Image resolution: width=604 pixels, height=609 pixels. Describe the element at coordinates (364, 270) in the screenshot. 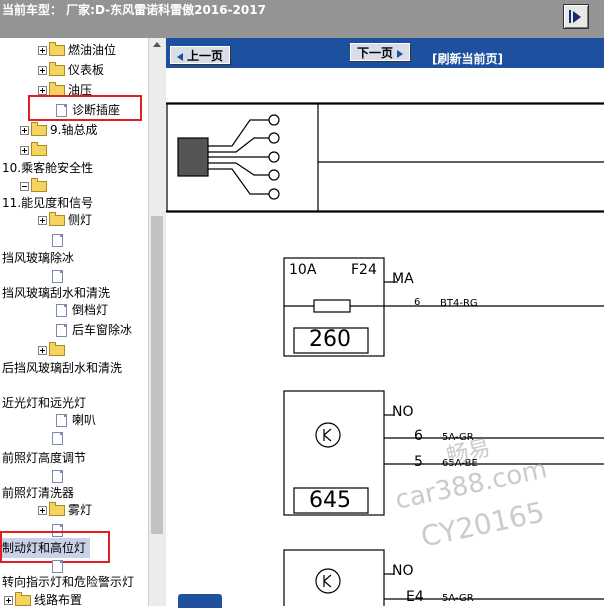

I see `fuse-id: F24` at that location.